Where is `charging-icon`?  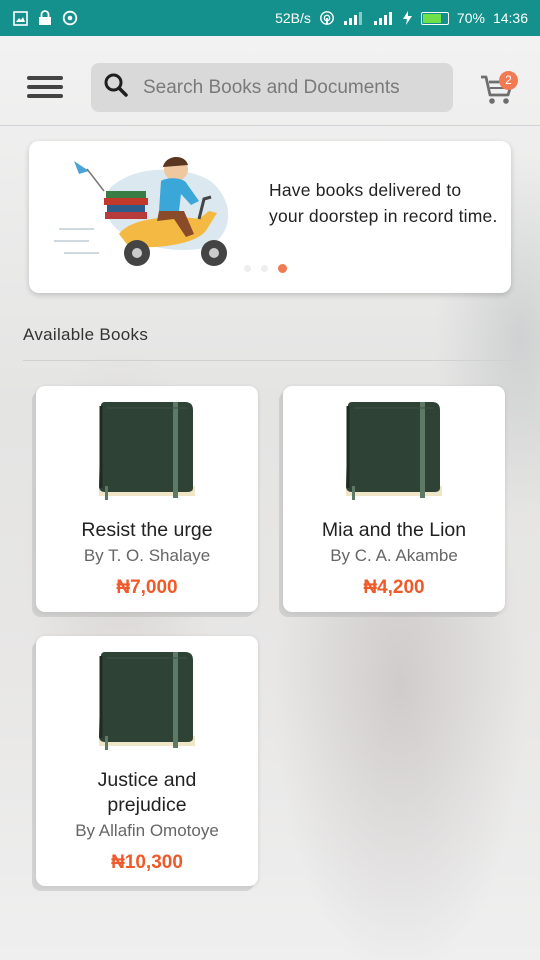 charging-icon is located at coordinates (408, 18).